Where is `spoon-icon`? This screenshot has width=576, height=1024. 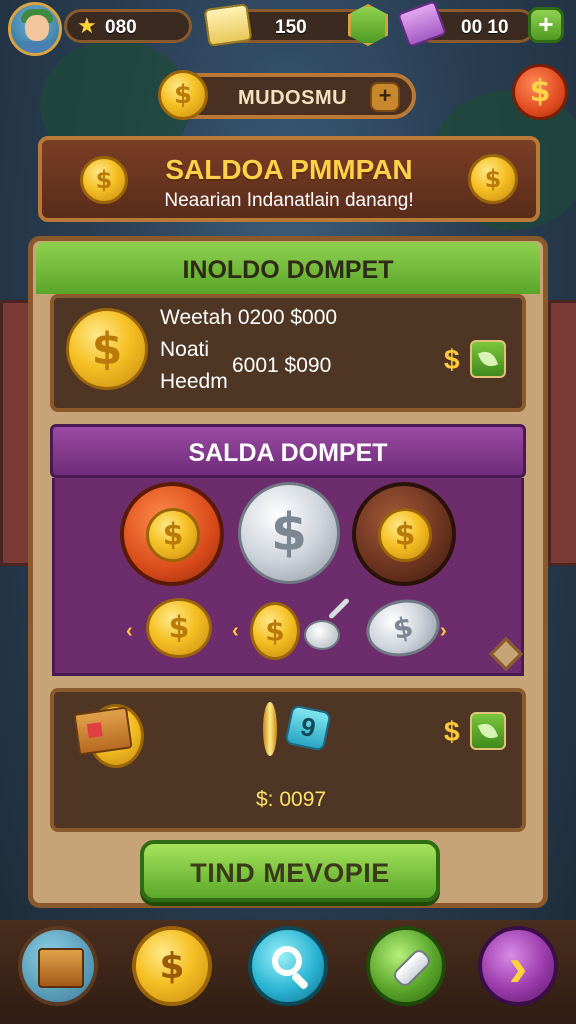 spoon-icon is located at coordinates (322, 635).